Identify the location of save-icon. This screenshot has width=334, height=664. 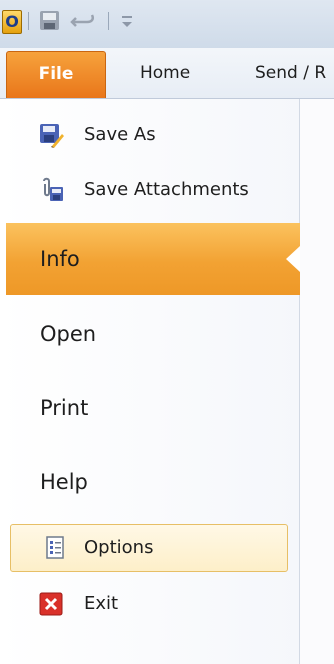
(50, 21).